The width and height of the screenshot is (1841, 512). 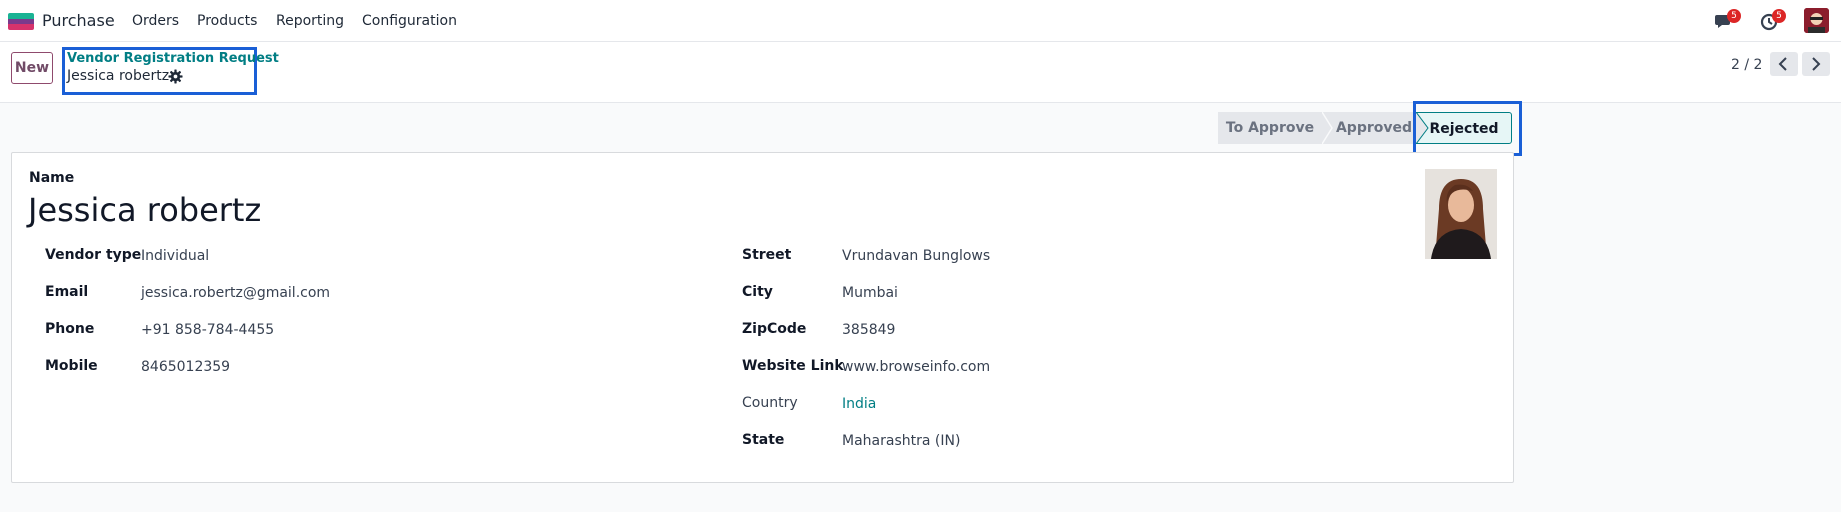 I want to click on messages-badge: 5, so click(x=1734, y=16).